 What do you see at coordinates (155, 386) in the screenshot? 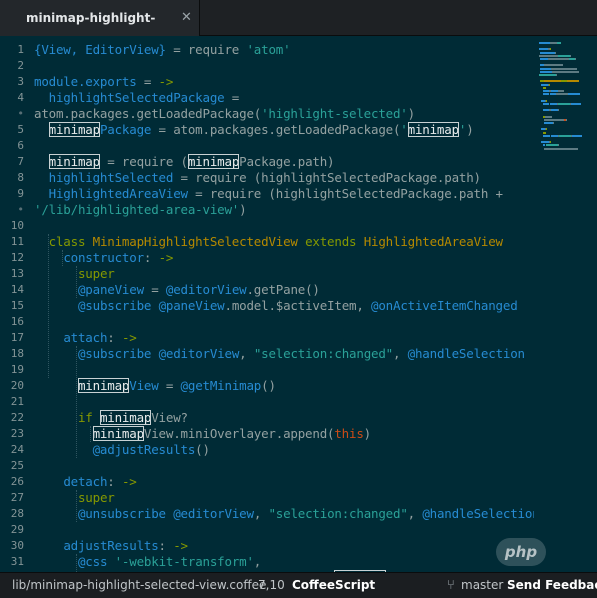
I see `code-line: minimapView = @getMinimap()` at bounding box center [155, 386].